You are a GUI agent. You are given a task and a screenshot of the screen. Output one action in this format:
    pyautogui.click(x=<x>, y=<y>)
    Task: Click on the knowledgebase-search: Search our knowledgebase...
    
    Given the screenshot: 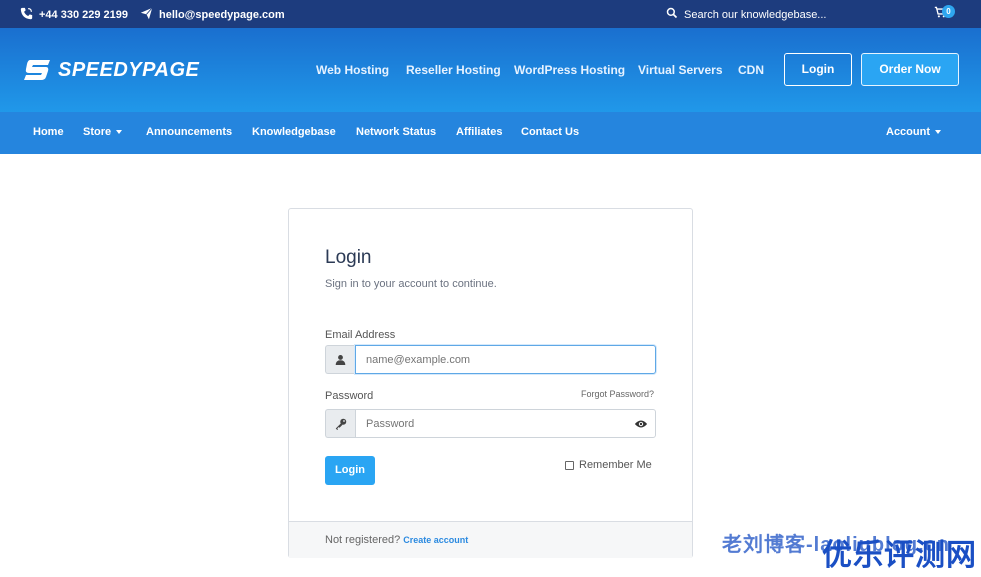 What is the action you would take?
    pyautogui.click(x=746, y=14)
    